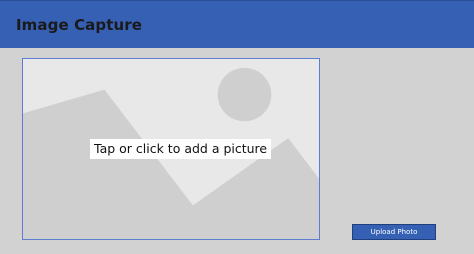 Image resolution: width=474 pixels, height=254 pixels. I want to click on page-title: Image Capture, so click(79, 25).